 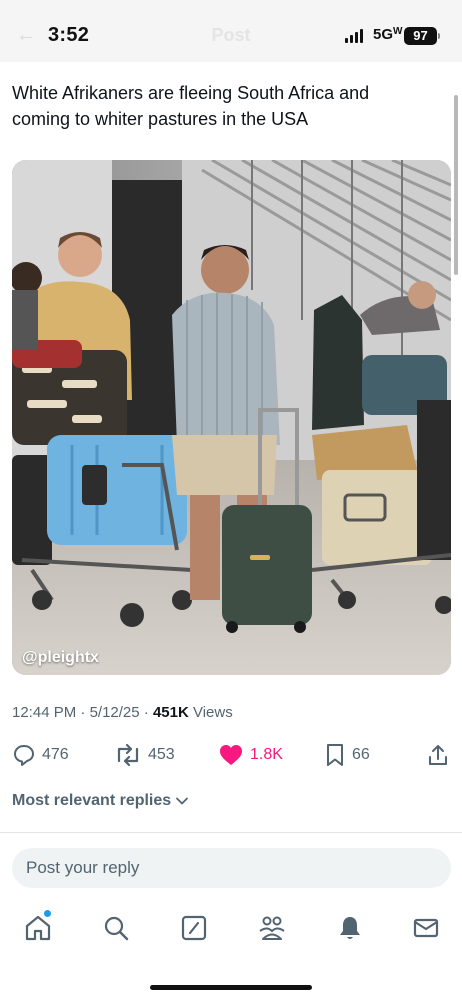 I want to click on image-watermark: @pleightx, so click(x=60, y=657).